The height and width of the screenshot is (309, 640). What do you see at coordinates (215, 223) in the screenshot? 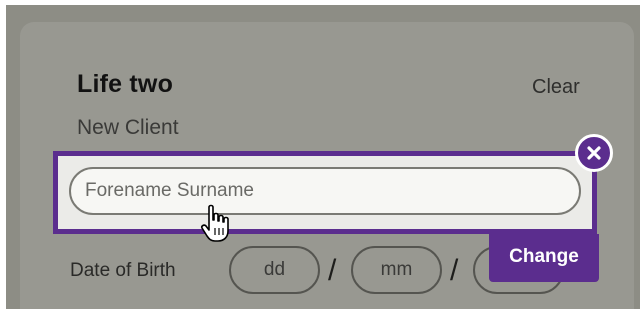
I see `hand-pointer-icon` at bounding box center [215, 223].